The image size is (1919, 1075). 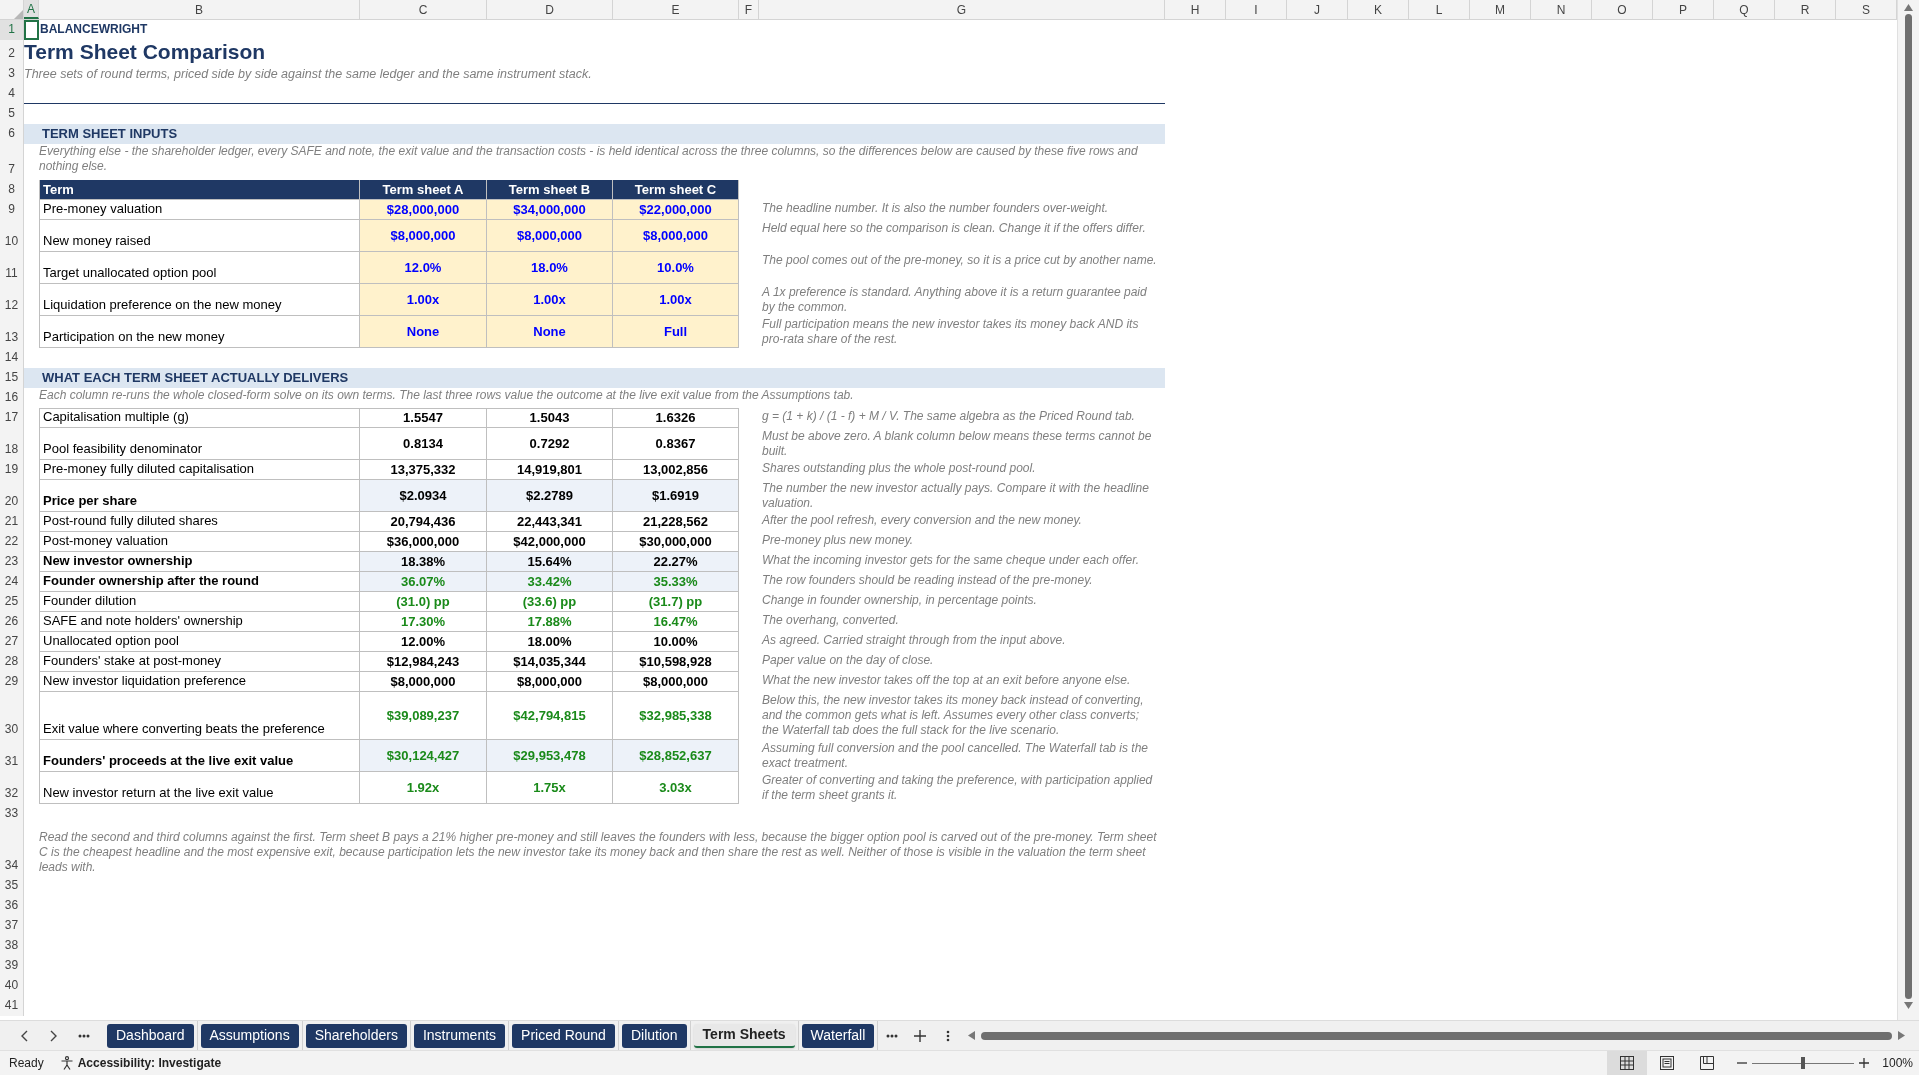 I want to click on row-number: 28, so click(x=12, y=662).